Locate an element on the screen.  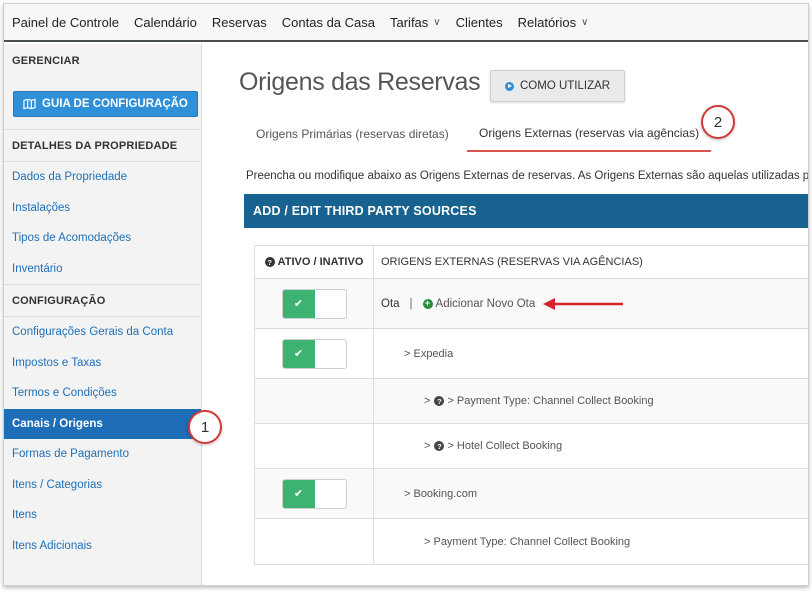
sidebar-item-categories: Itens / Categorias is located at coordinates (102, 485).